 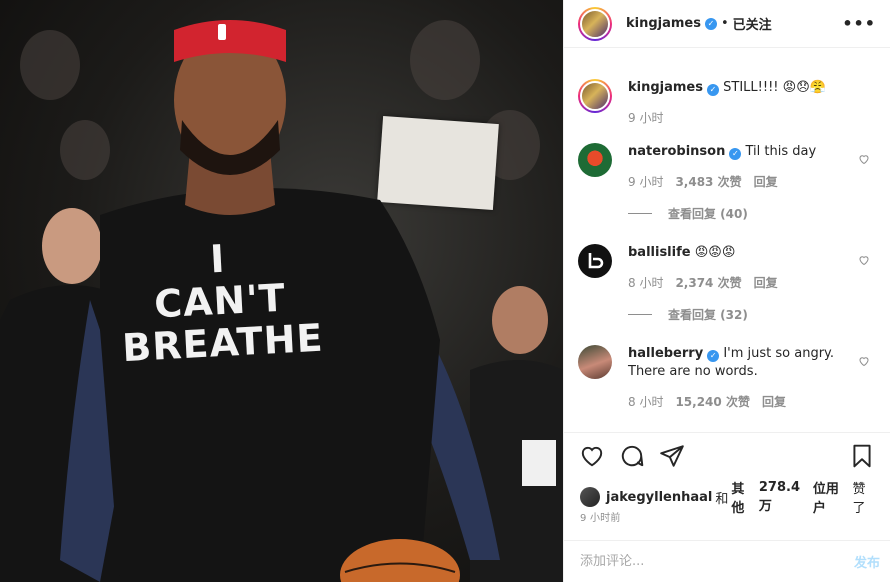 I want to click on comment-icon, so click(x=632, y=455).